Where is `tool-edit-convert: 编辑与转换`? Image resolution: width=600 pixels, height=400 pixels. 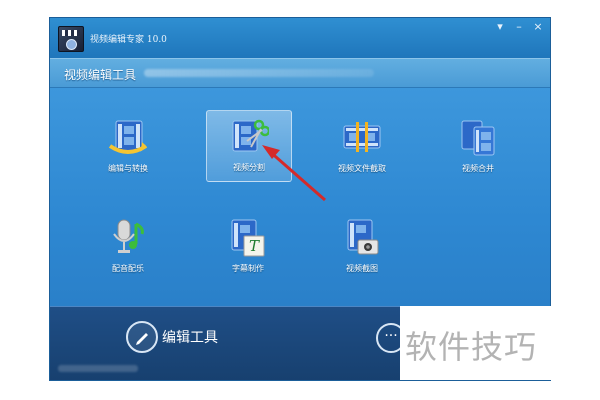 tool-edit-convert: 编辑与转换 is located at coordinates (128, 147).